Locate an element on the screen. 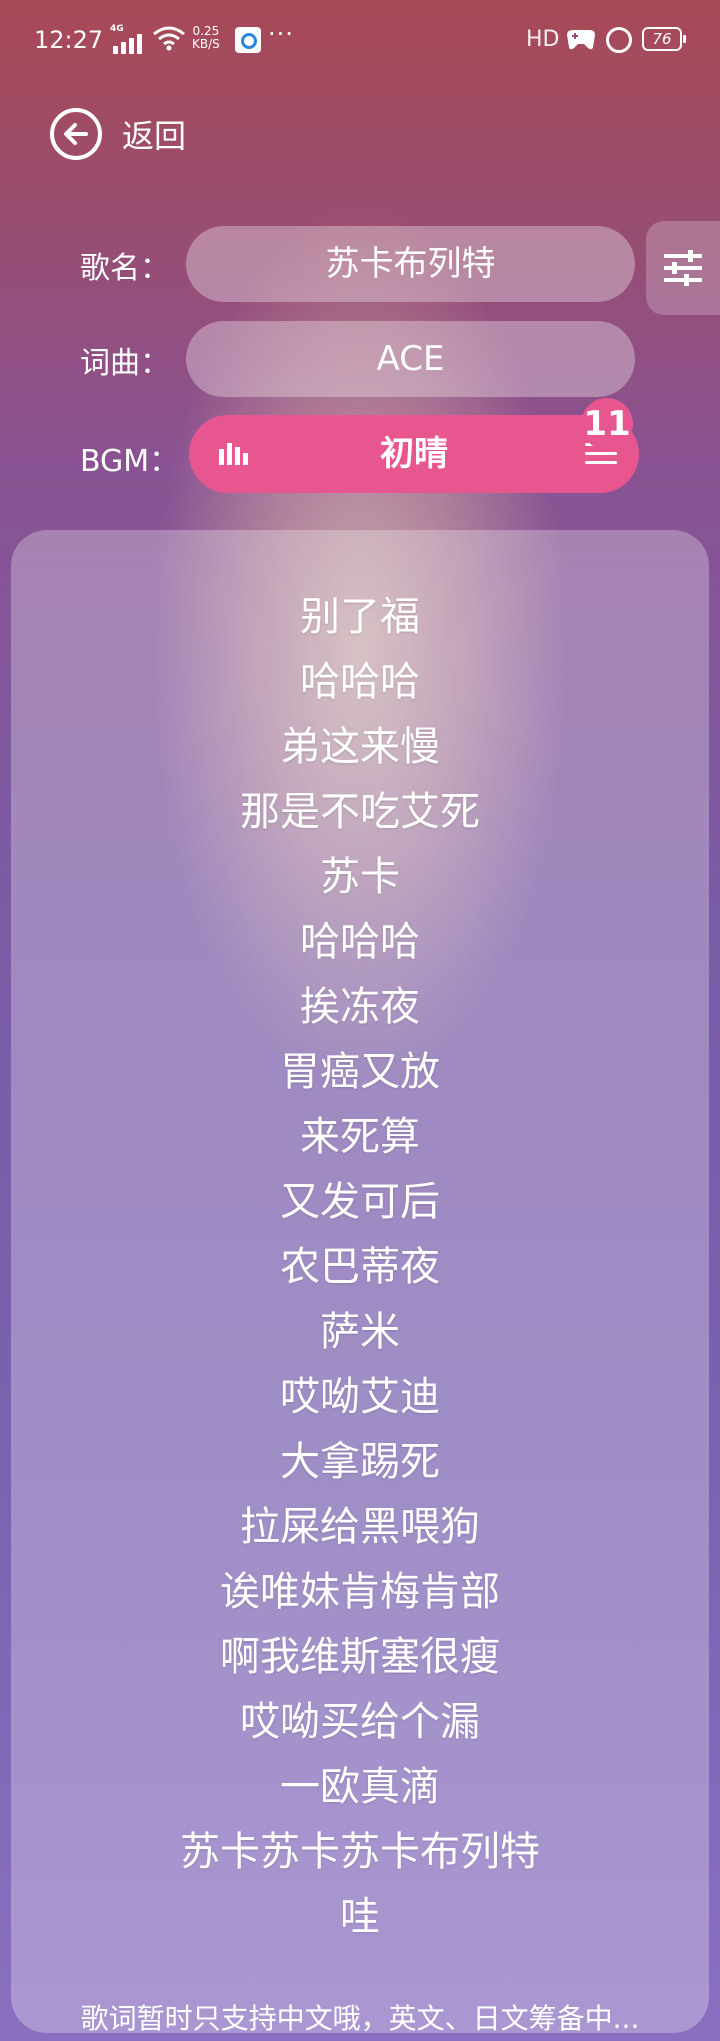  lyric-line: 弟这来慢 is located at coordinates (360, 747).